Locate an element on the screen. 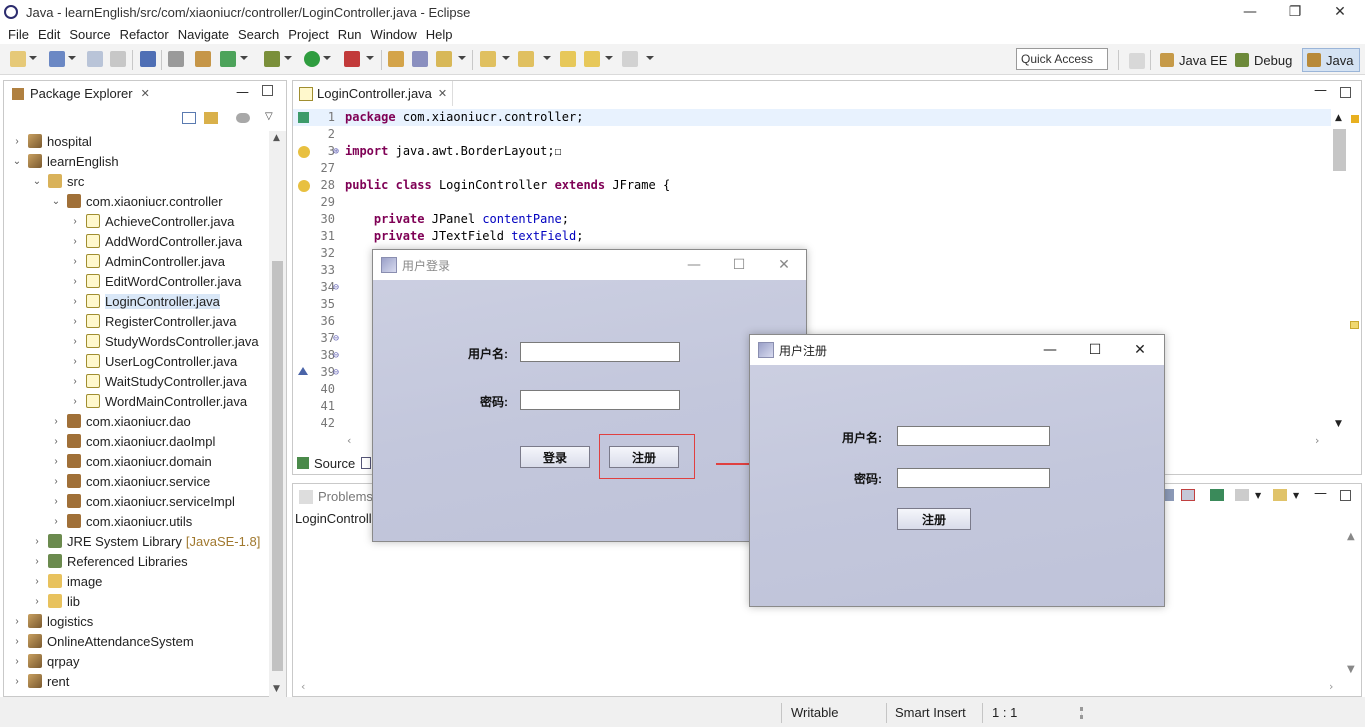 The image size is (1365, 727). run-dropdown-icon is located at coordinates (327, 58).